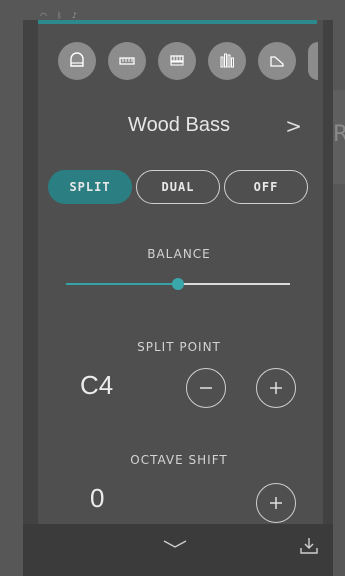  I want to click on octave-shift-value: 0, so click(97, 498).